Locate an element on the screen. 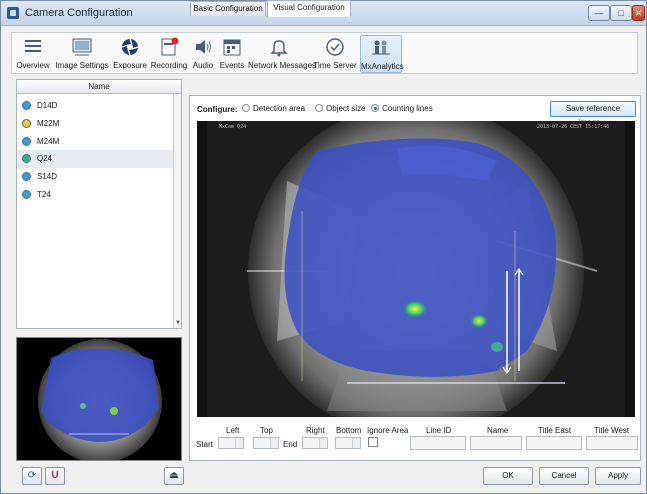  radio-counting-lines: Counting lines is located at coordinates (402, 108).